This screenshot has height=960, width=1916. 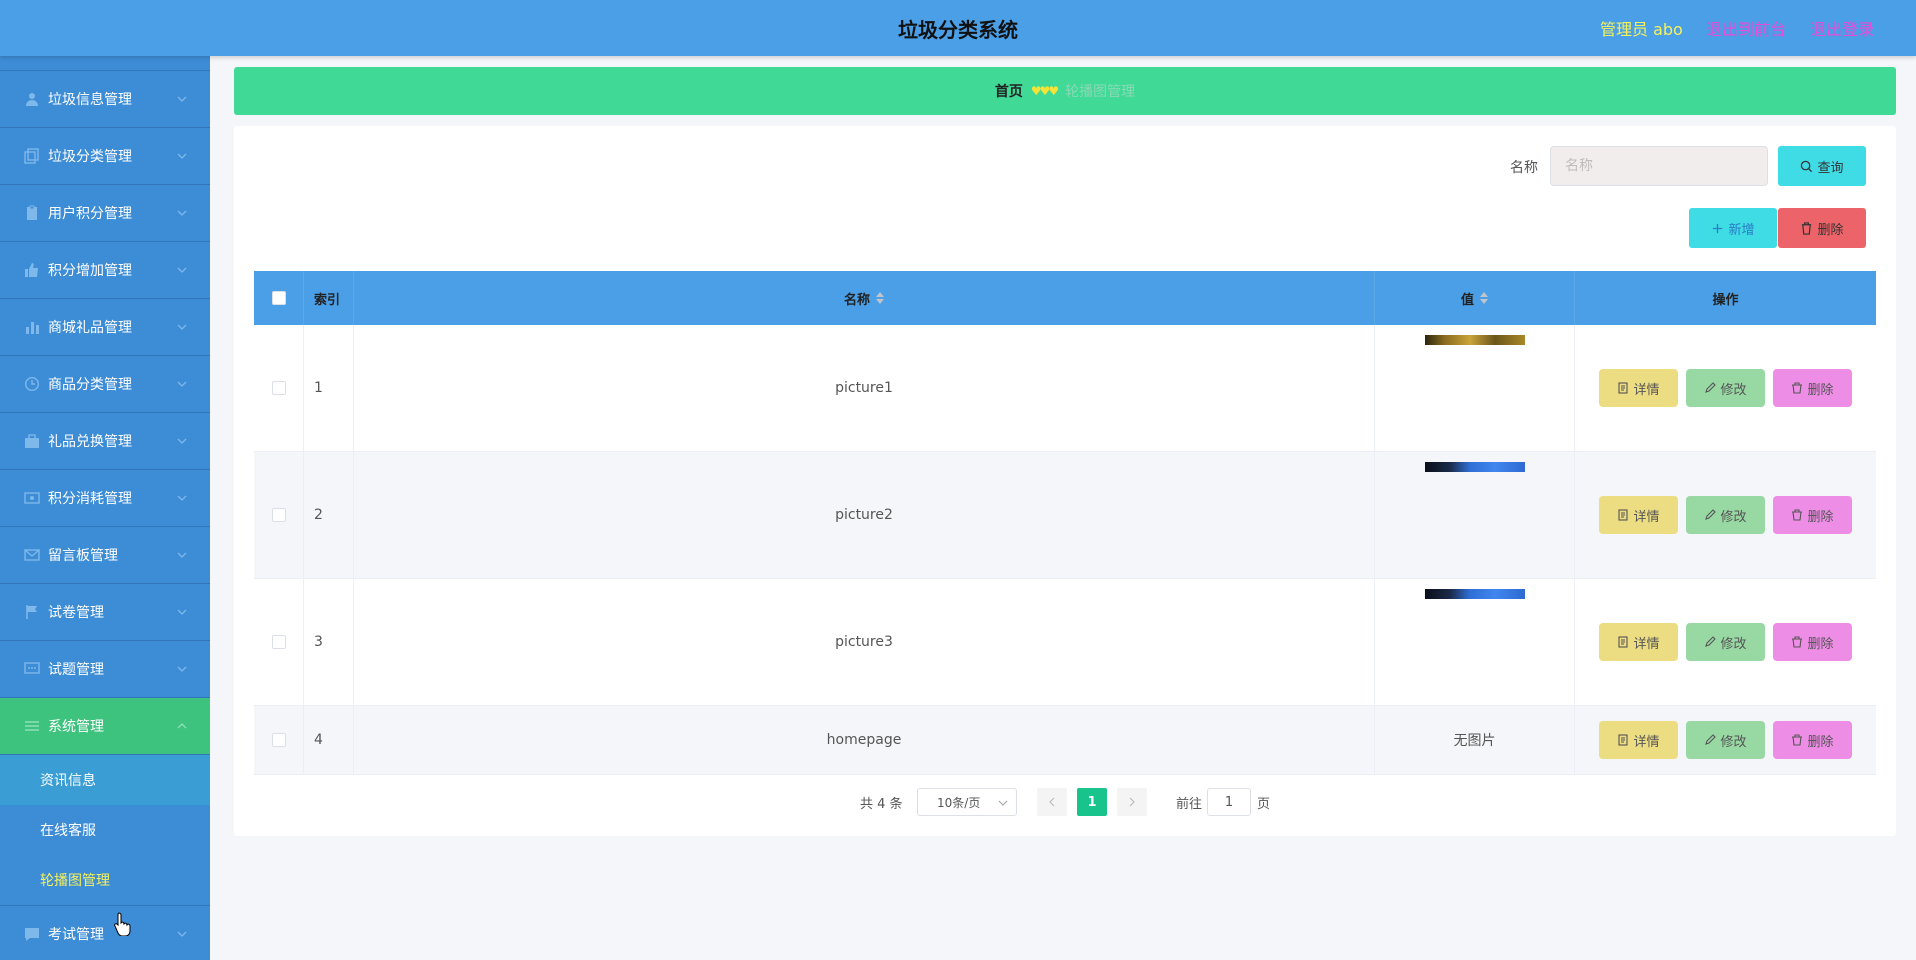 What do you see at coordinates (105, 726) in the screenshot?
I see `sidebar-item-system: 系统管理` at bounding box center [105, 726].